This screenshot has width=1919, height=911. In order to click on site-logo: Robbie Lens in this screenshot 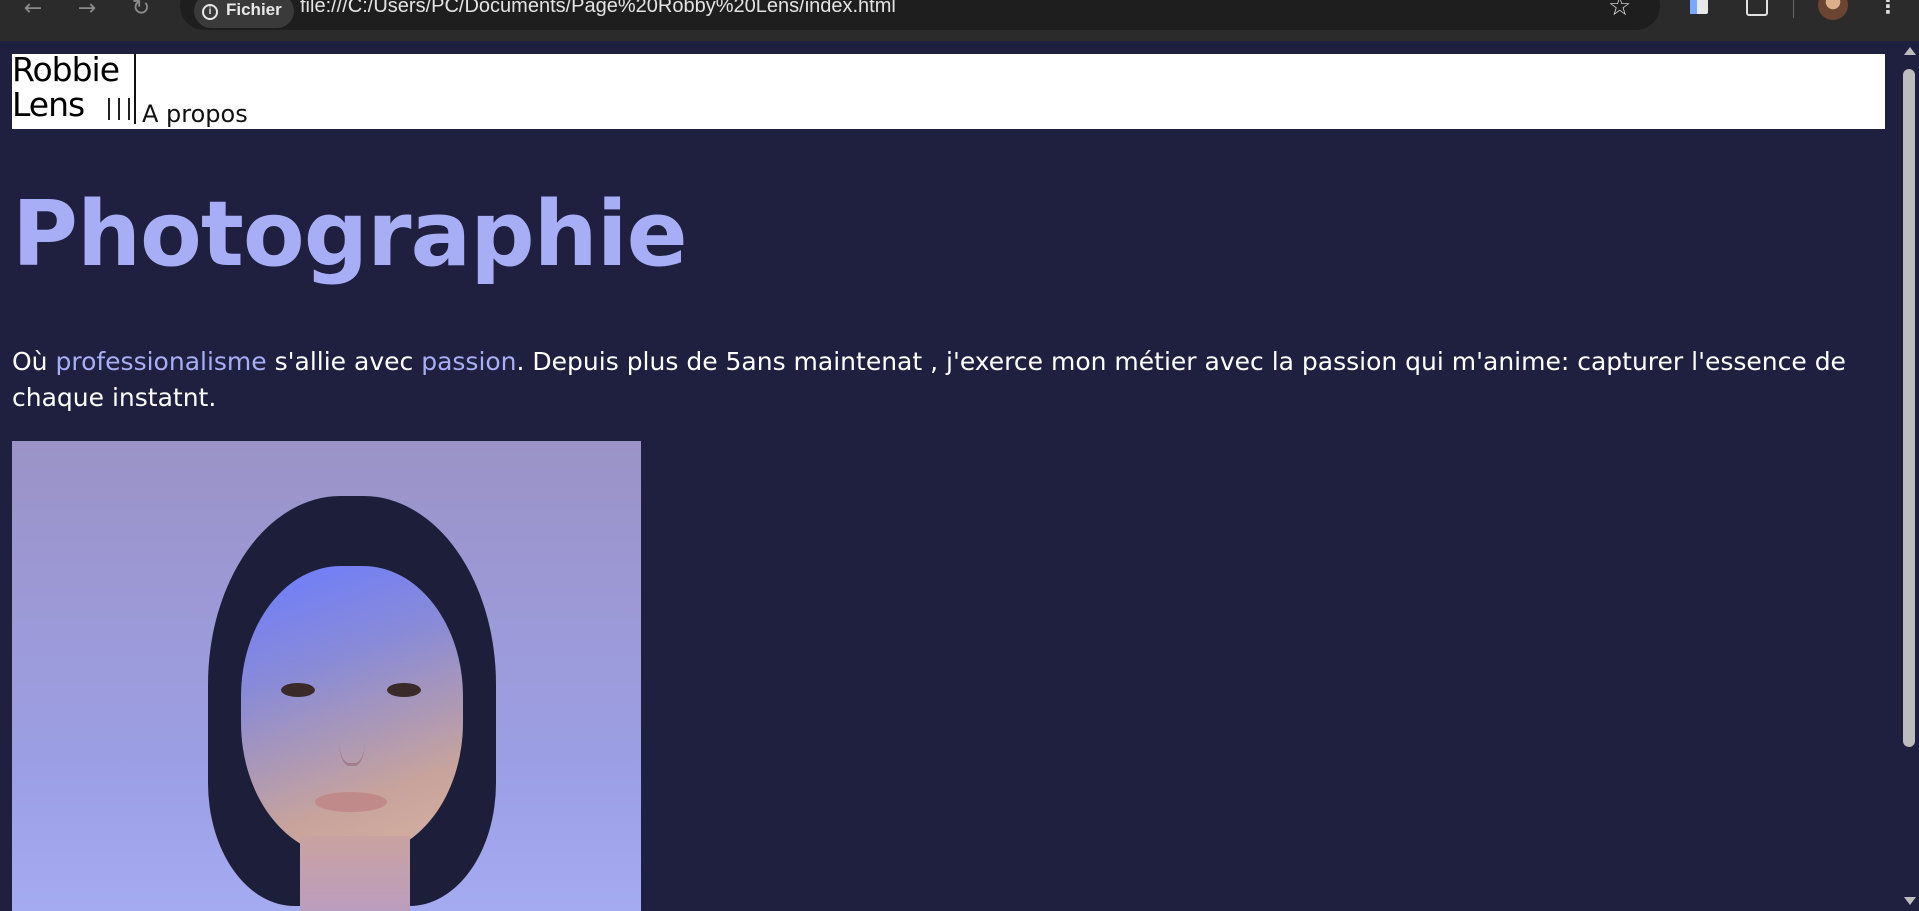, I will do `click(74, 87)`.